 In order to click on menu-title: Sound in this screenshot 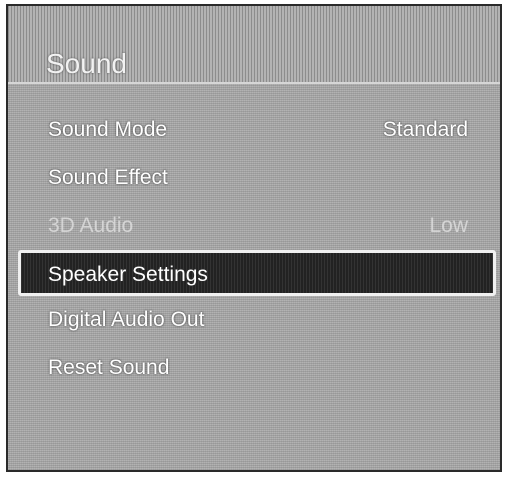, I will do `click(86, 63)`.